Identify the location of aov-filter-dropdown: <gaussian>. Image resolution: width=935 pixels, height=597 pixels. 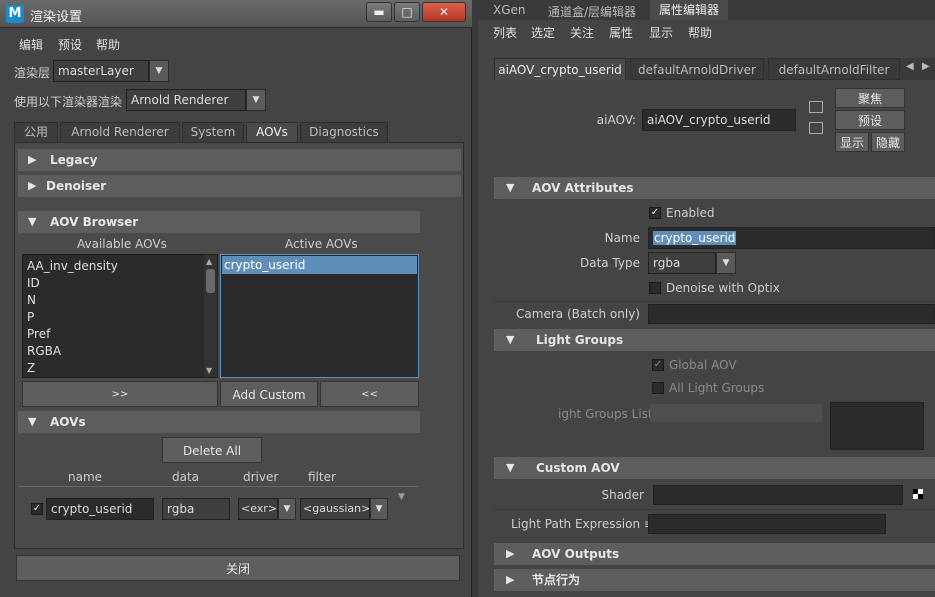
(335, 509).